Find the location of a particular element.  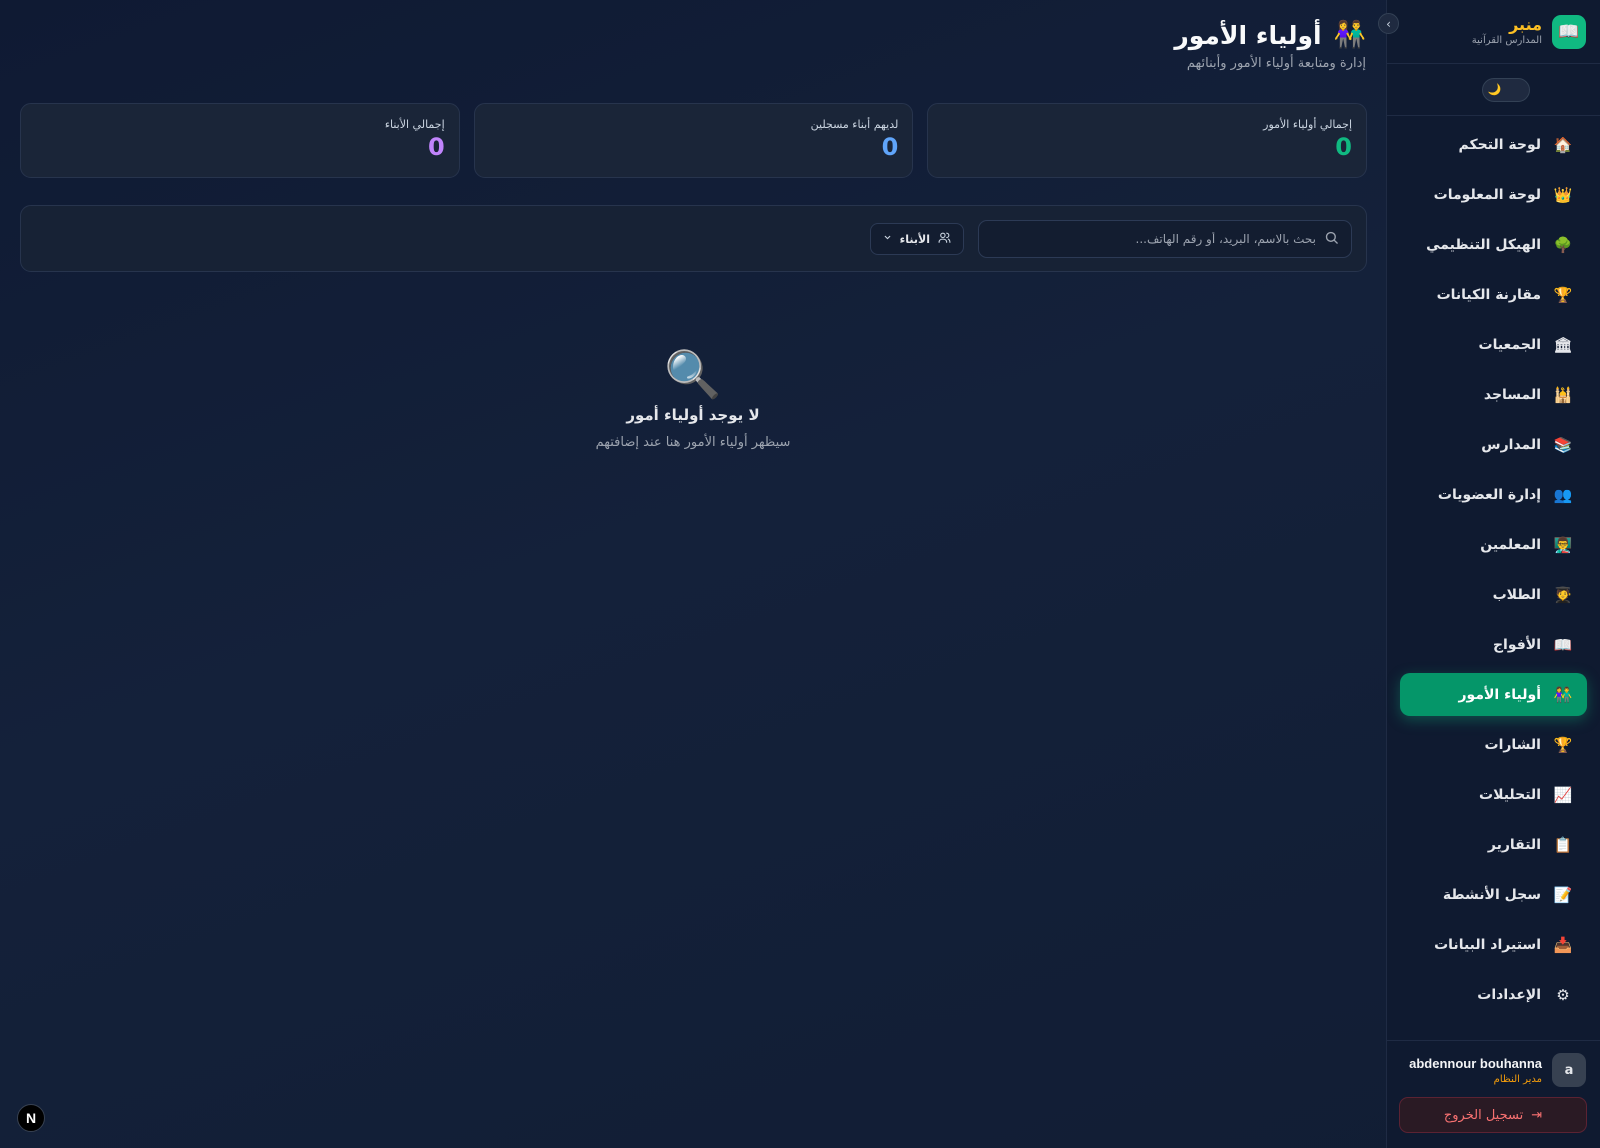

sidebar-item-label: سجل الأنشطة is located at coordinates (1491, 894).